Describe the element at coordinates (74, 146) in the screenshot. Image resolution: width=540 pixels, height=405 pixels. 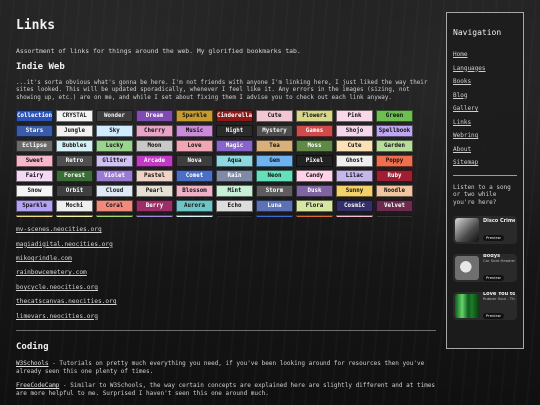
I see `site-button: Bubbles` at that location.